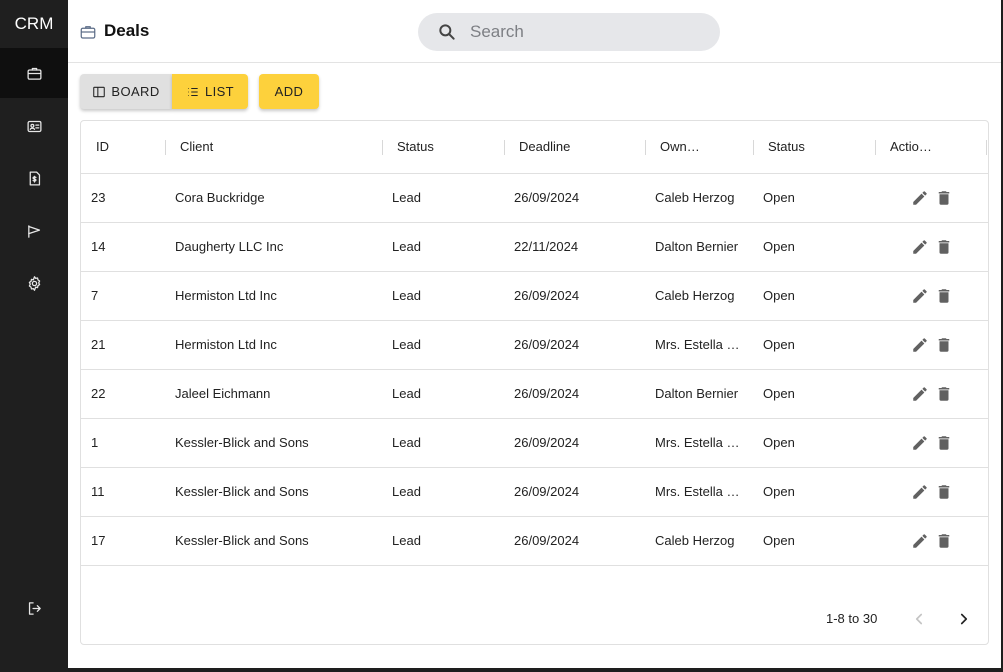 The width and height of the screenshot is (1003, 672). I want to click on search-input, so click(590, 32).